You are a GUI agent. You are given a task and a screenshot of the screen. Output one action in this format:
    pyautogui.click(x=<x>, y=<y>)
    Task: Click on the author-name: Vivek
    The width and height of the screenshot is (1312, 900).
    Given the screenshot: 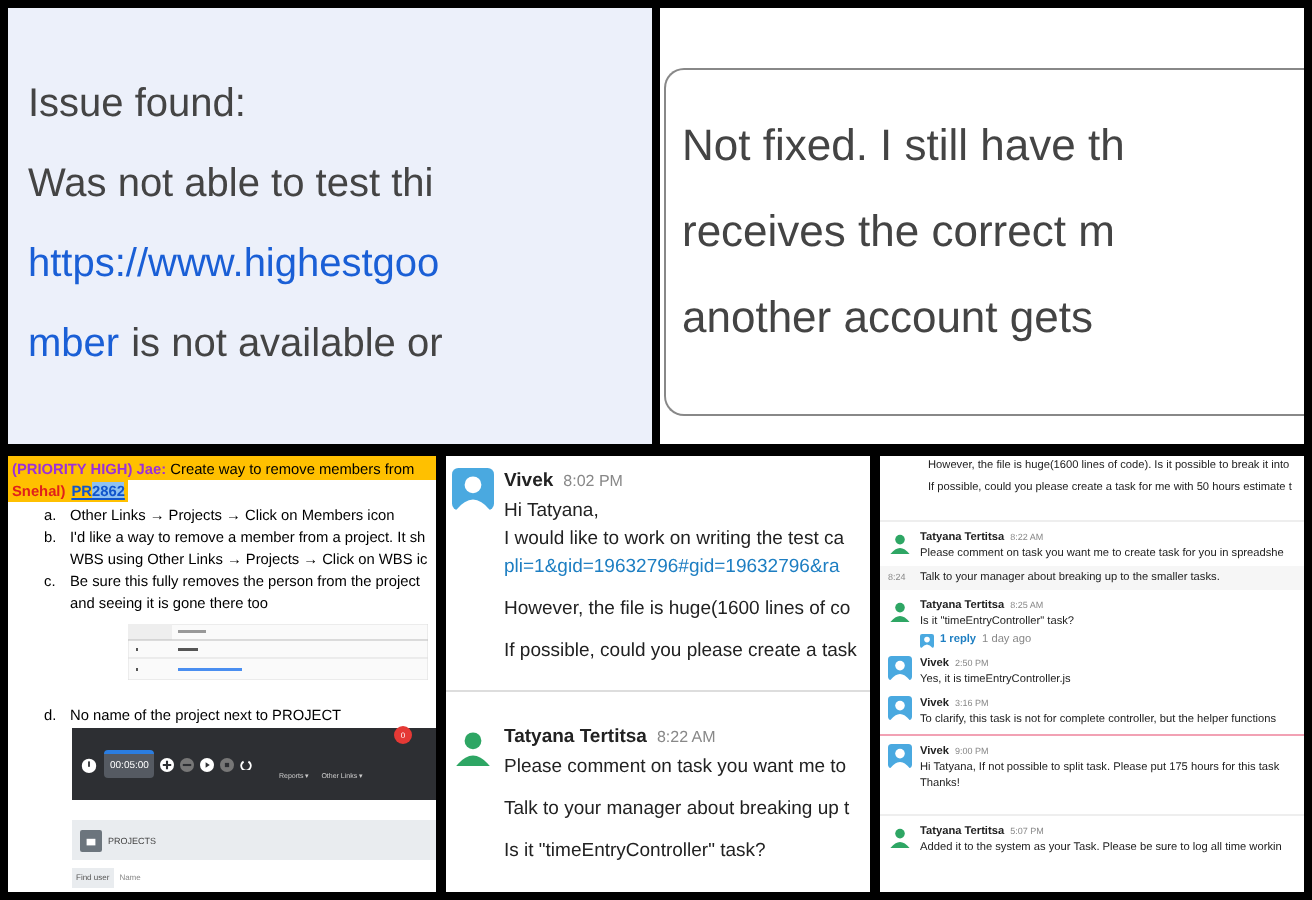 What is the action you would take?
    pyautogui.click(x=529, y=482)
    